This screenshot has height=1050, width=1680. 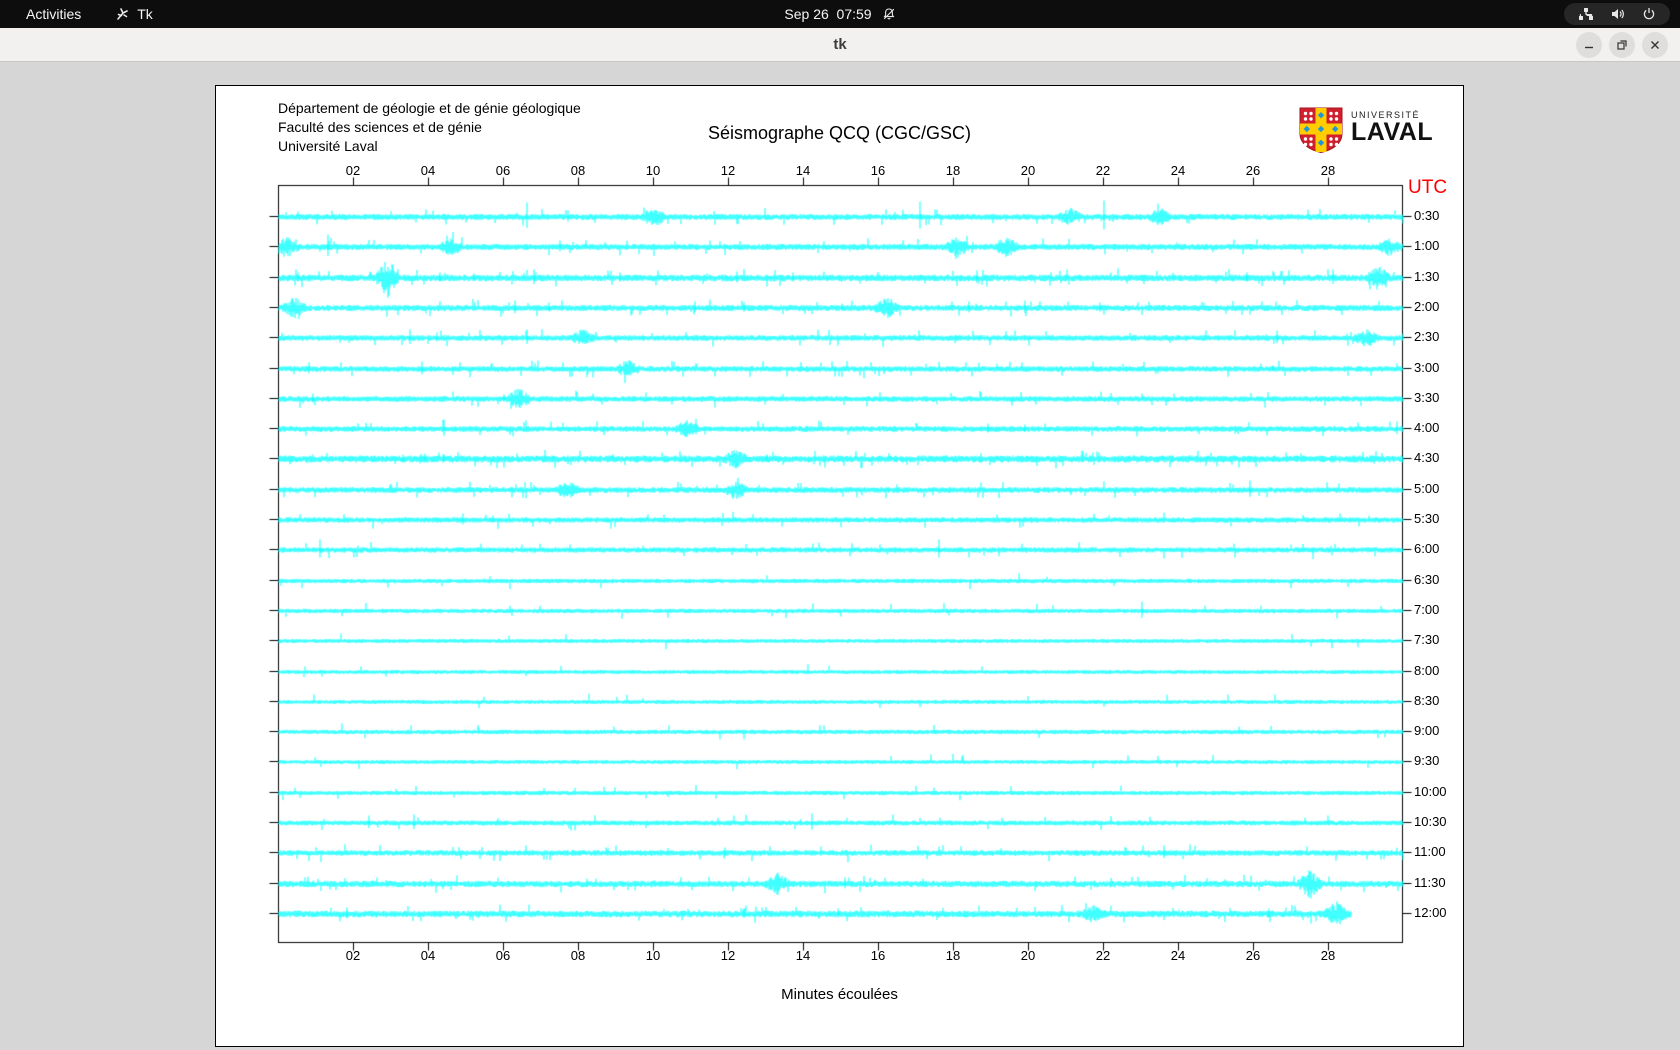 What do you see at coordinates (145, 14) in the screenshot?
I see `focused-app-label: Tk` at bounding box center [145, 14].